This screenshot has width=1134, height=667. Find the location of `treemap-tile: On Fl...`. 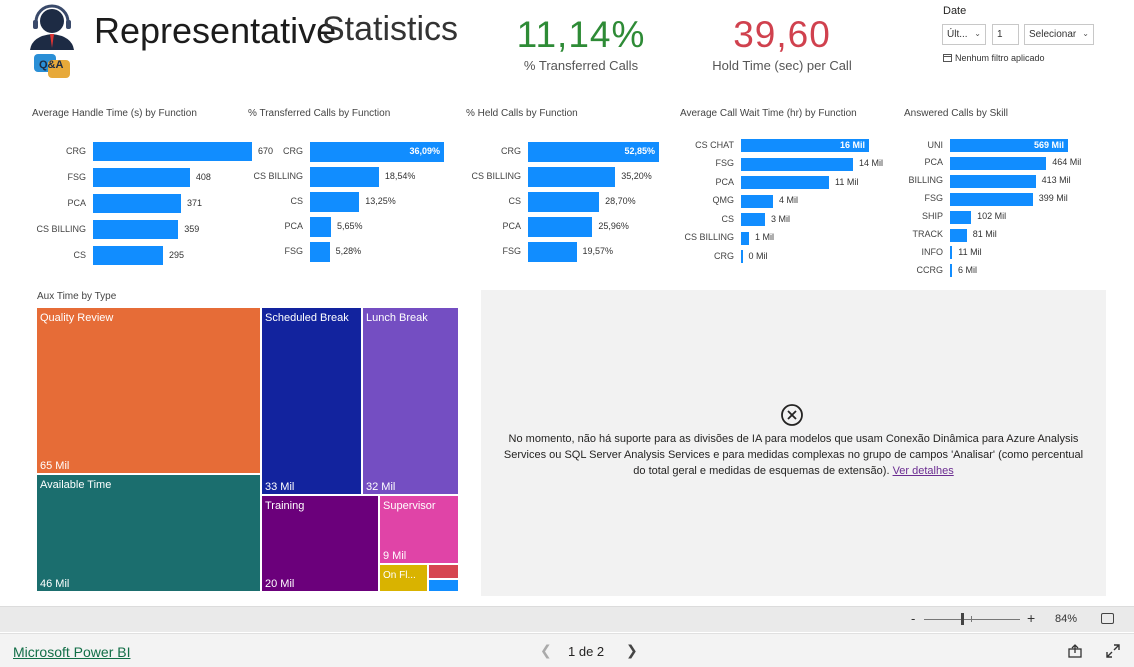

treemap-tile: On Fl... is located at coordinates (403, 578).